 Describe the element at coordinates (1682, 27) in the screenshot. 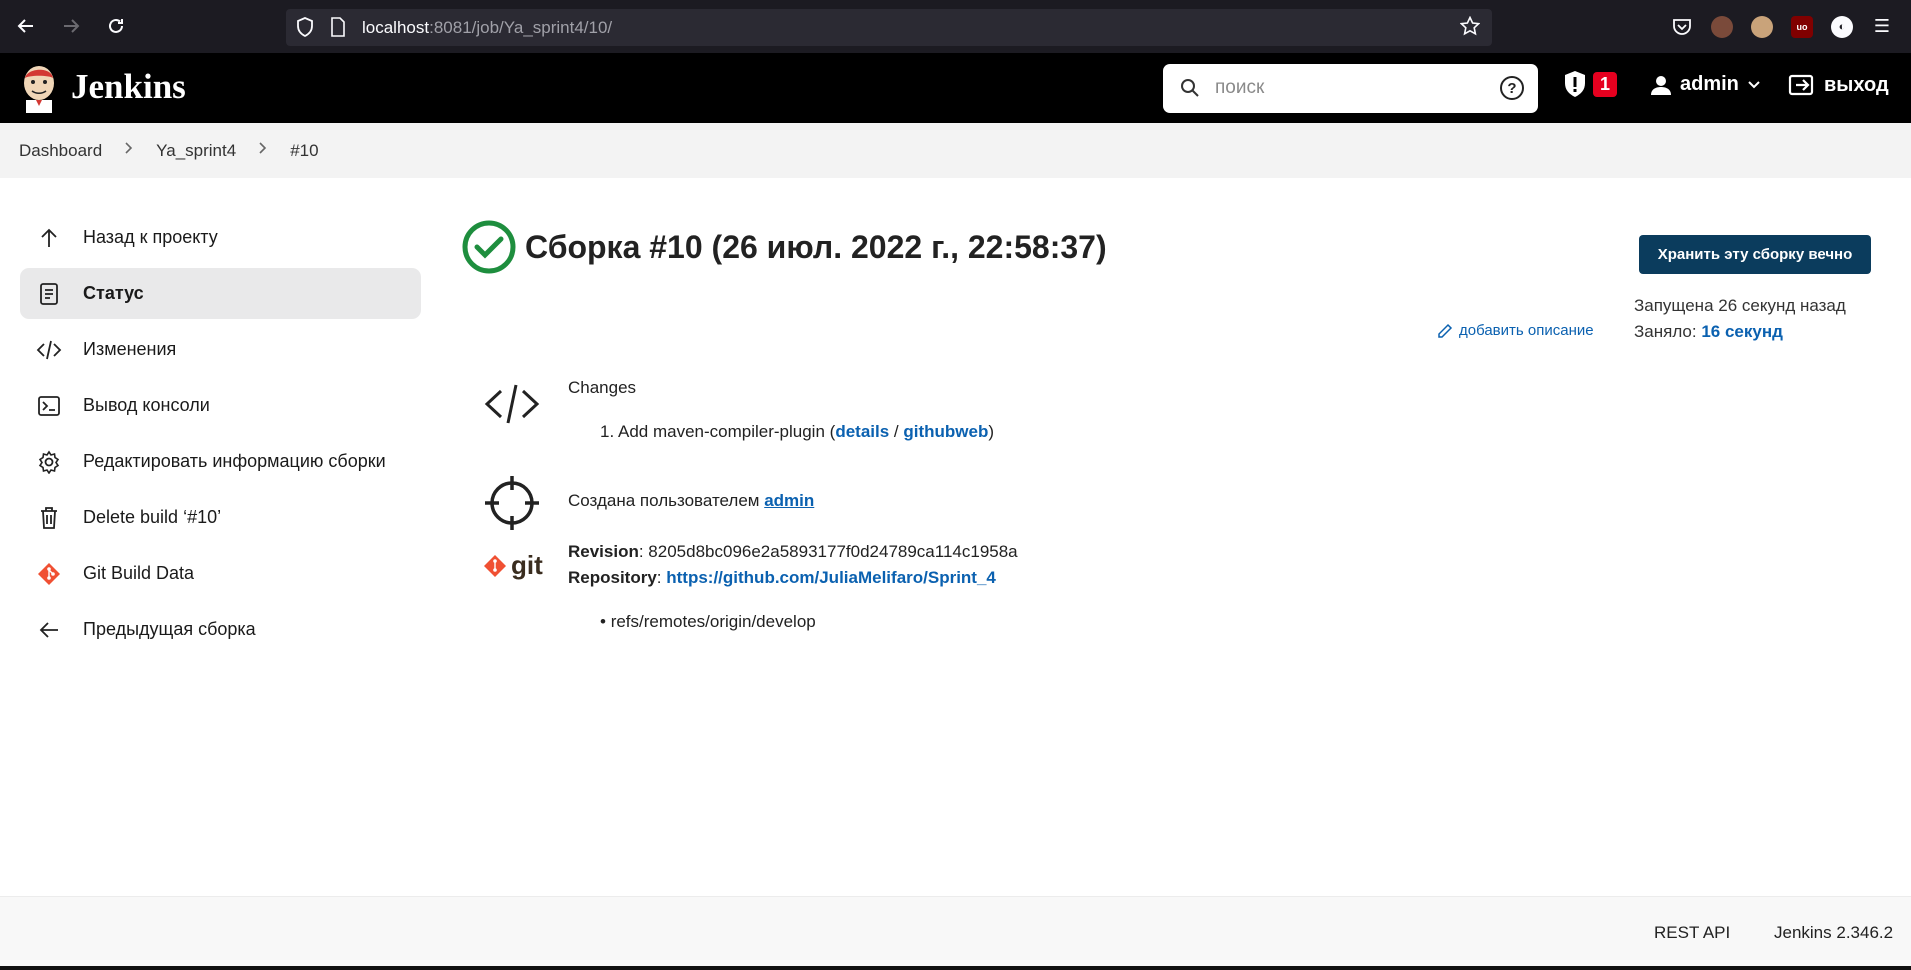

I see `pocket-icon` at that location.